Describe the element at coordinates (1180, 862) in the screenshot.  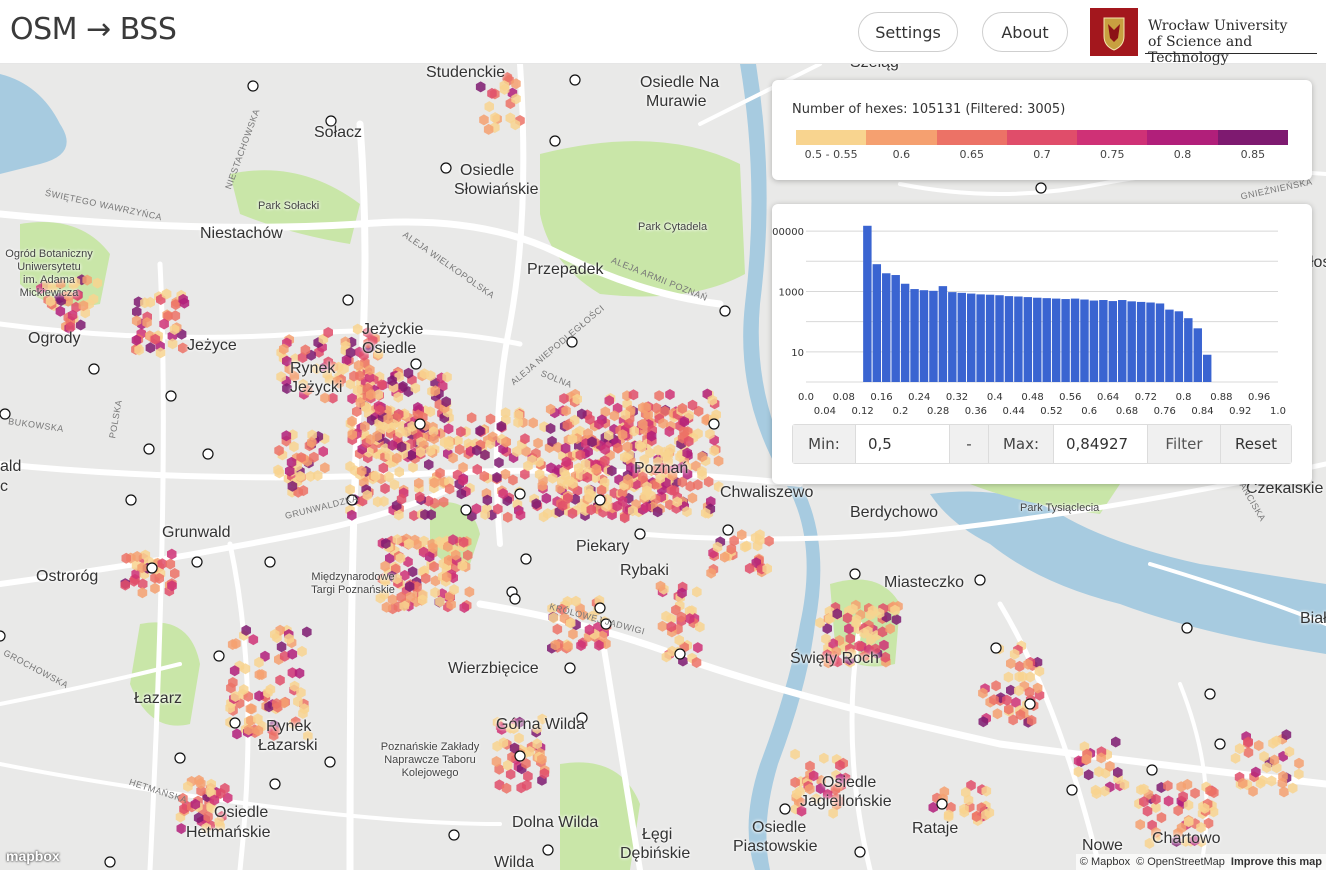
I see `attrib-osm-link: © OpenStreetMap` at that location.